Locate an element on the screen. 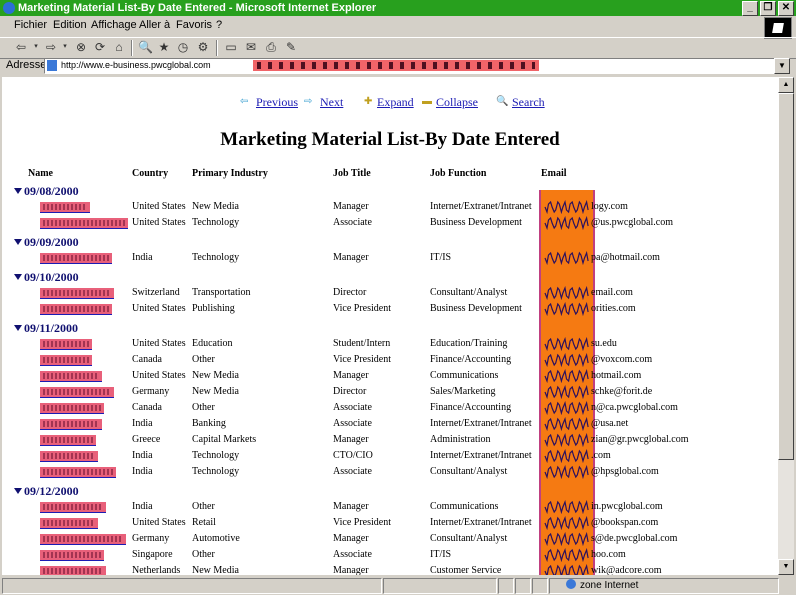  cell-function: Internet/Extranet/Intranet is located at coordinates (481, 522).